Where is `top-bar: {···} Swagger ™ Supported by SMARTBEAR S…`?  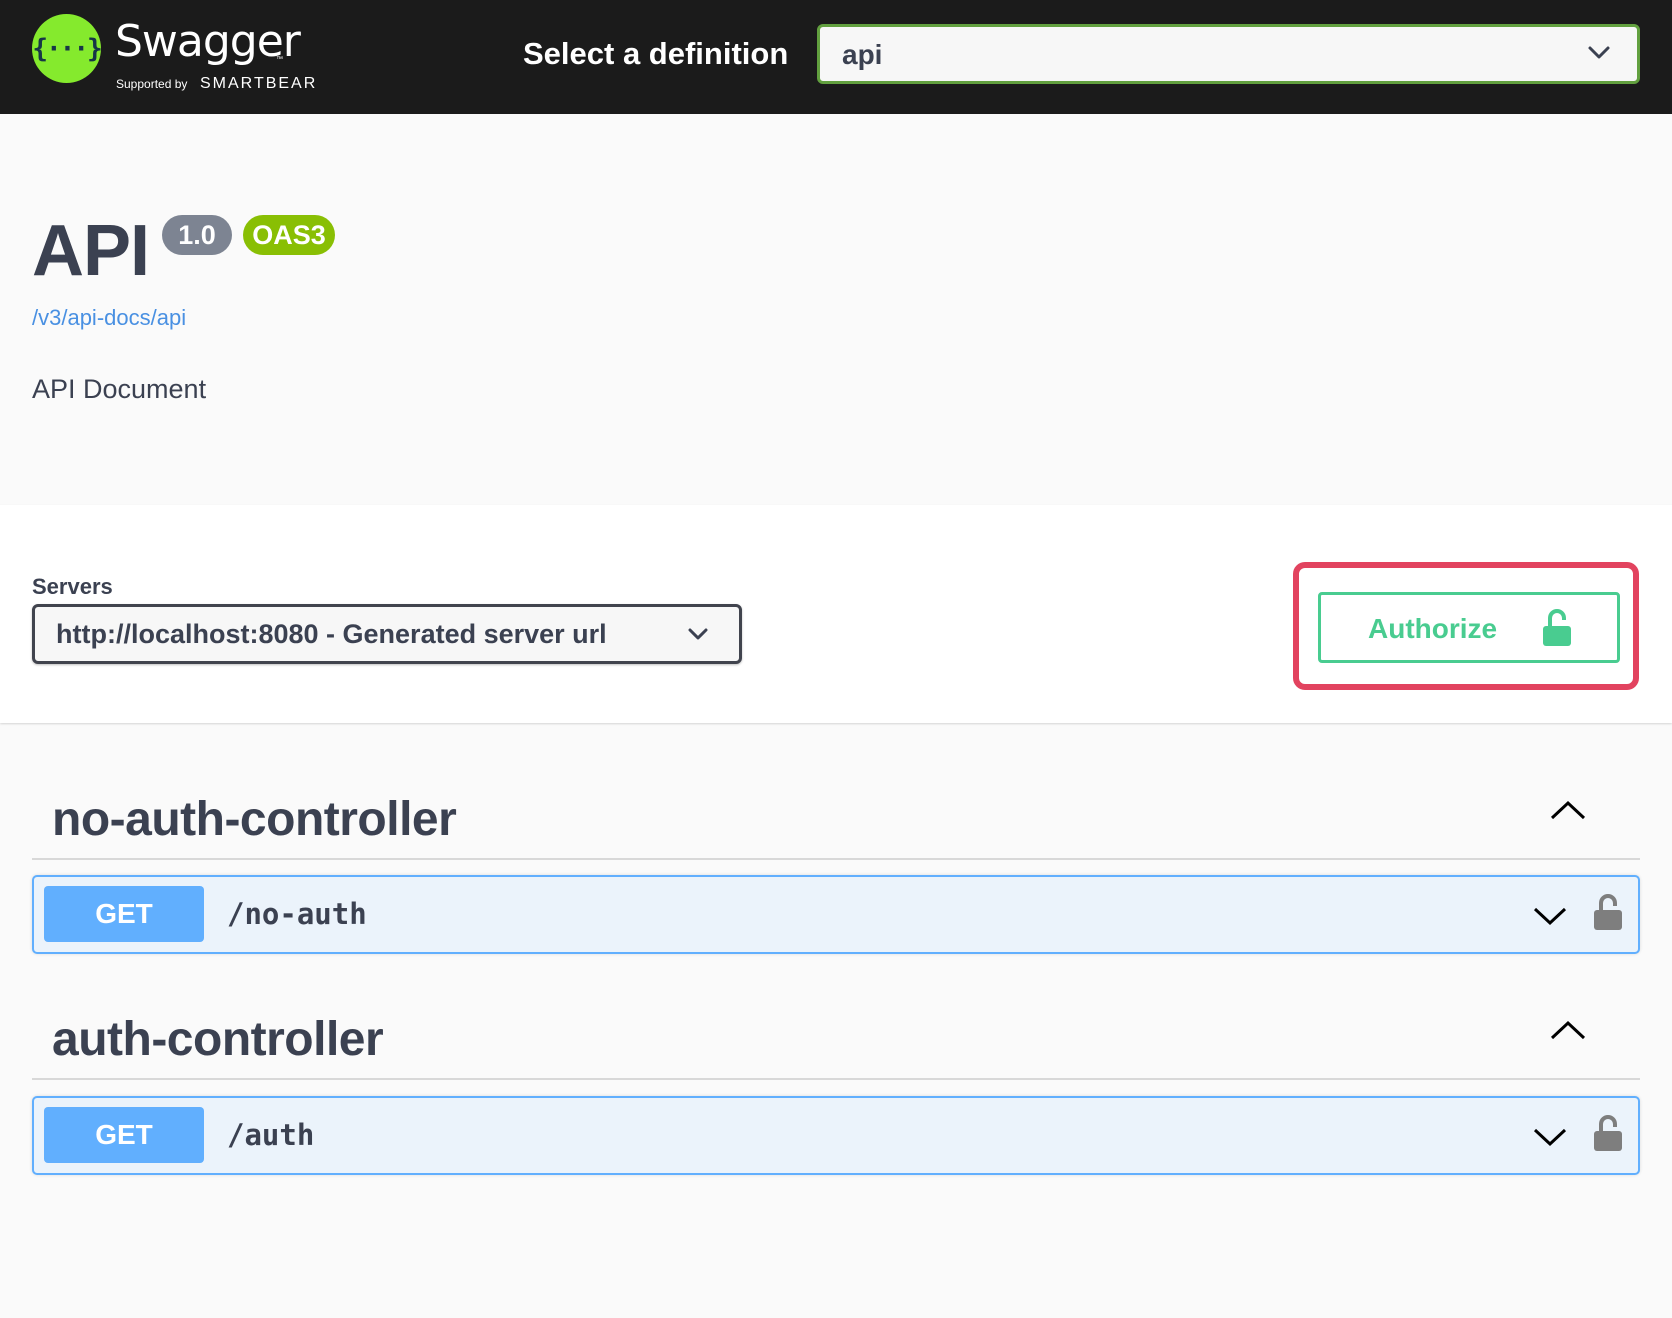 top-bar: {···} Swagger ™ Supported by SMARTBEAR S… is located at coordinates (836, 57).